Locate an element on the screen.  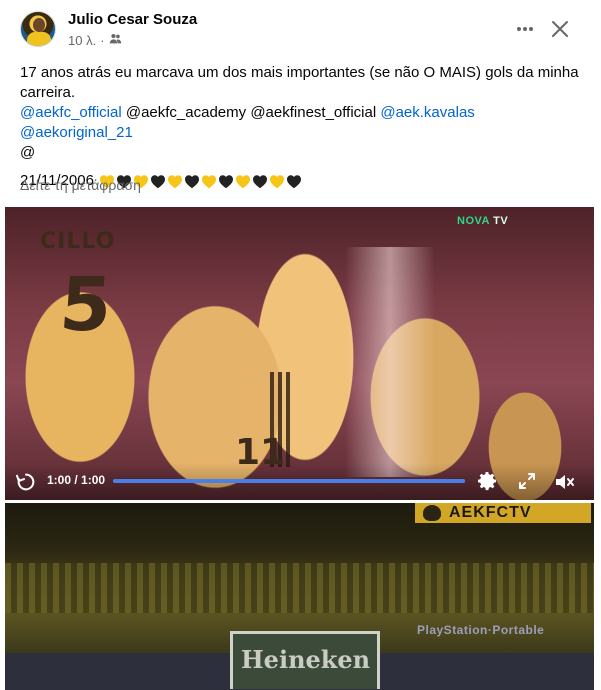
playstation-board-text: PlayStation·Portable is located at coordinates (481, 630).